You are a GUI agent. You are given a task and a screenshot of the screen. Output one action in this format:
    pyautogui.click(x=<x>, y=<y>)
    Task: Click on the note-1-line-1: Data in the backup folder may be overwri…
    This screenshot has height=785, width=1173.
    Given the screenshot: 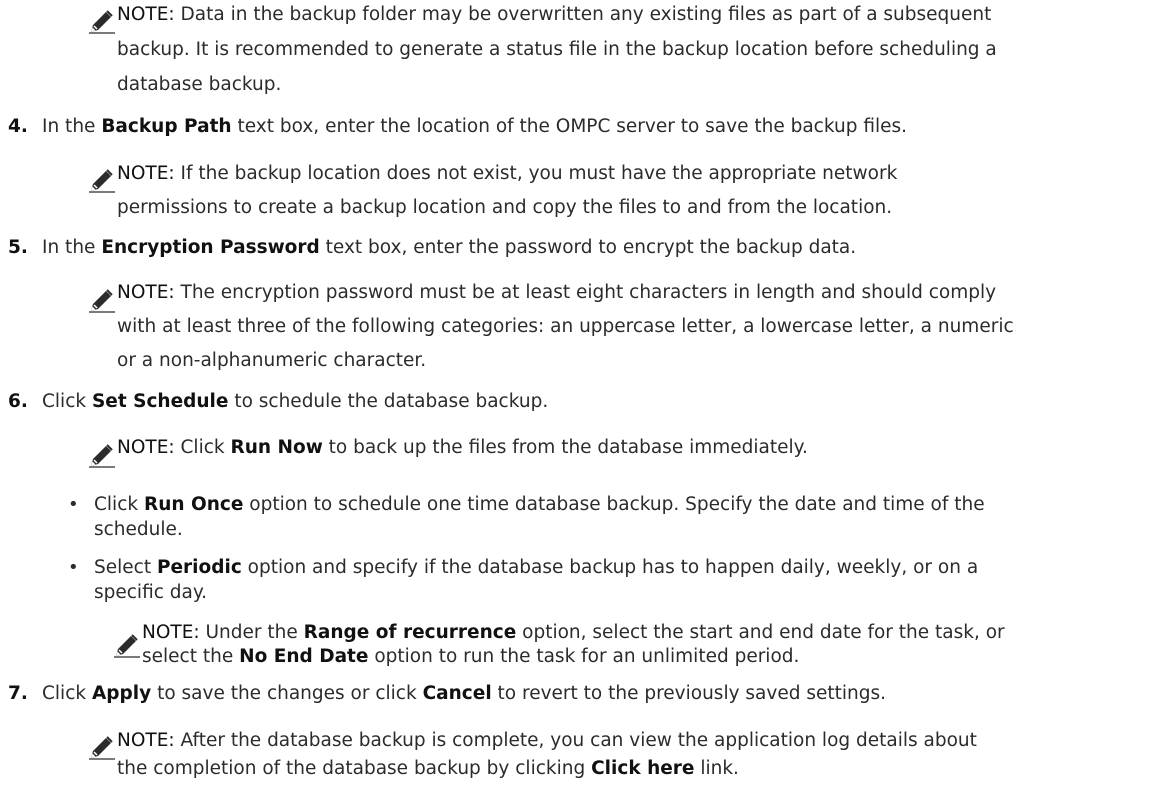 What is the action you would take?
    pyautogui.click(x=586, y=14)
    